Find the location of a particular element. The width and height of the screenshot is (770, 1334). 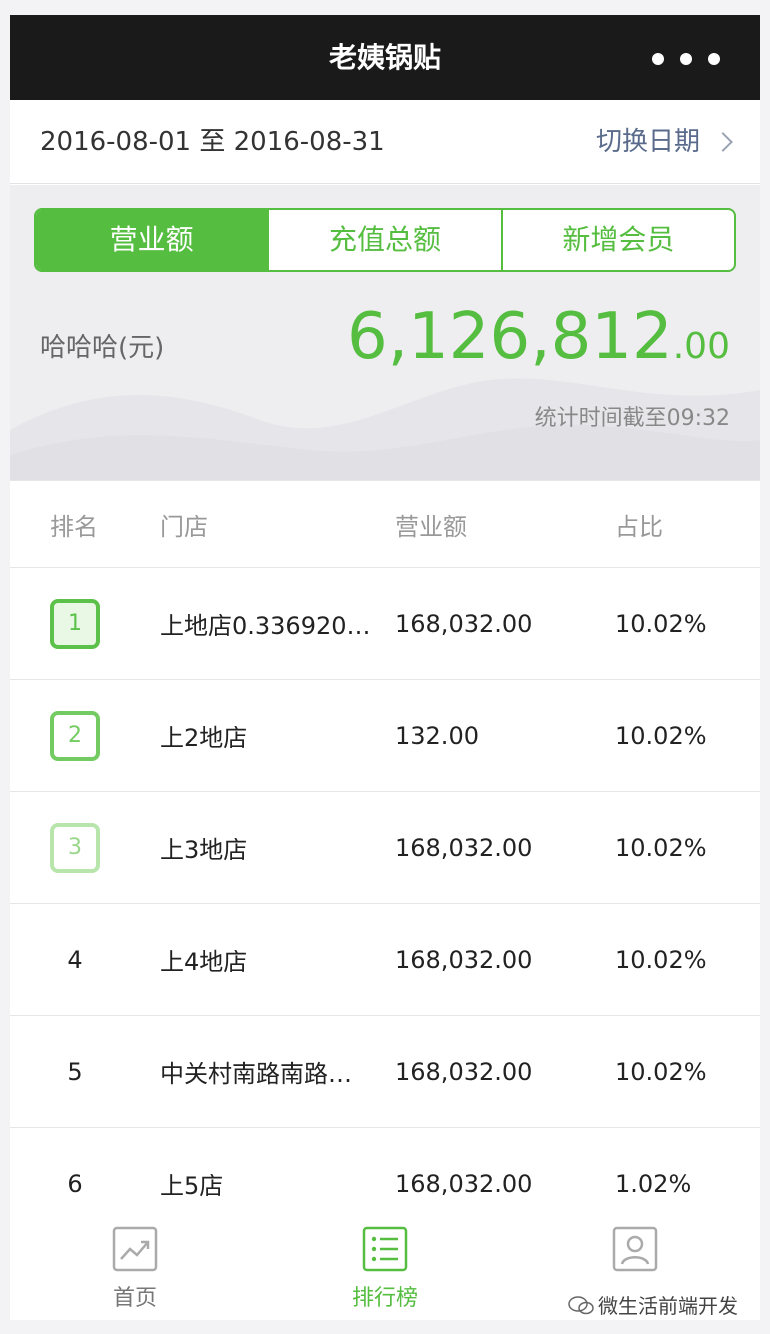

date-bar: 2016-08-01 至 2016-08-31 切换日期 is located at coordinates (385, 142).